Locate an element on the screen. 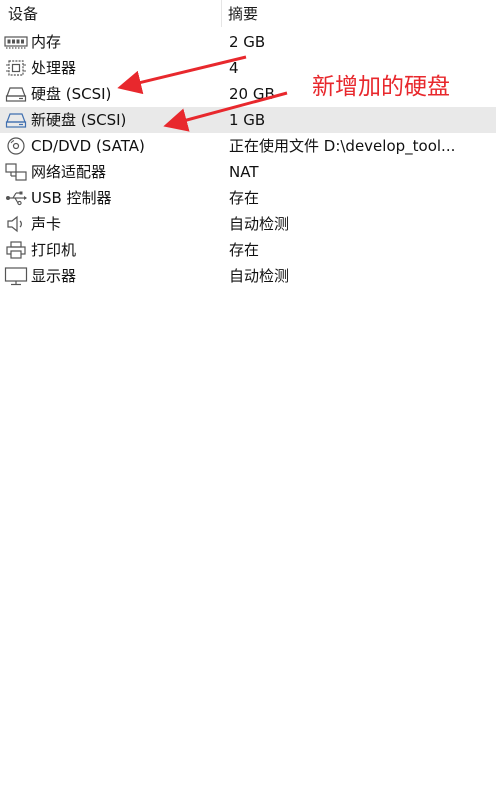  device-name: 新硬盘 (SCSI) is located at coordinates (79, 120).